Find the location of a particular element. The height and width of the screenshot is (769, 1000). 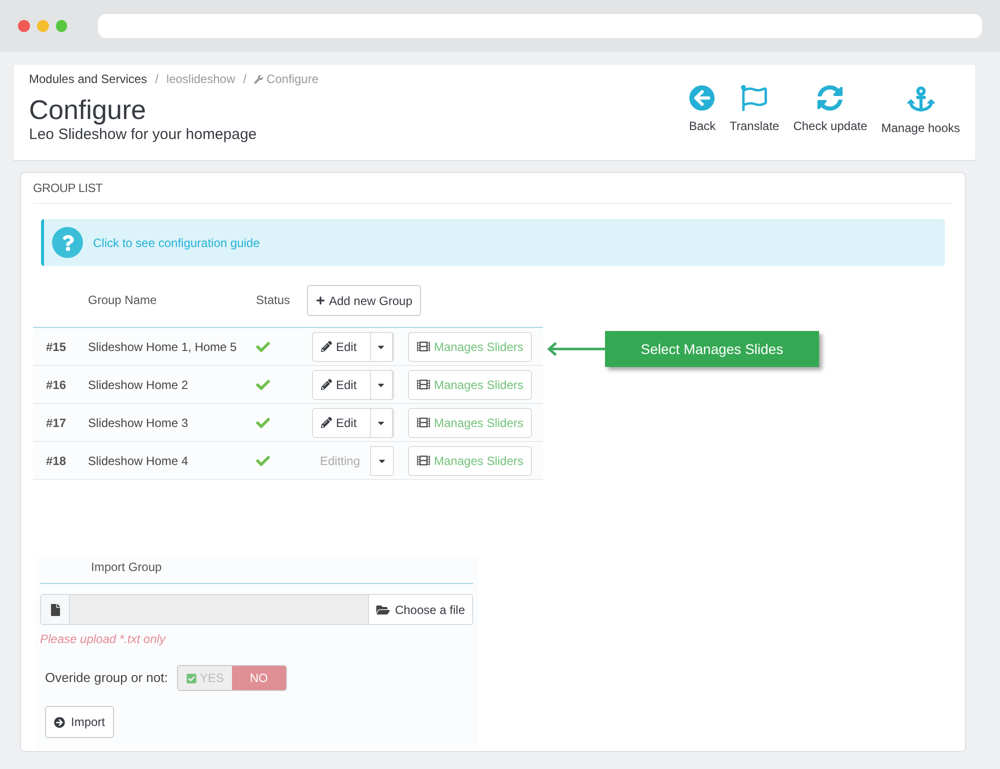

wrench-icon is located at coordinates (259, 79).